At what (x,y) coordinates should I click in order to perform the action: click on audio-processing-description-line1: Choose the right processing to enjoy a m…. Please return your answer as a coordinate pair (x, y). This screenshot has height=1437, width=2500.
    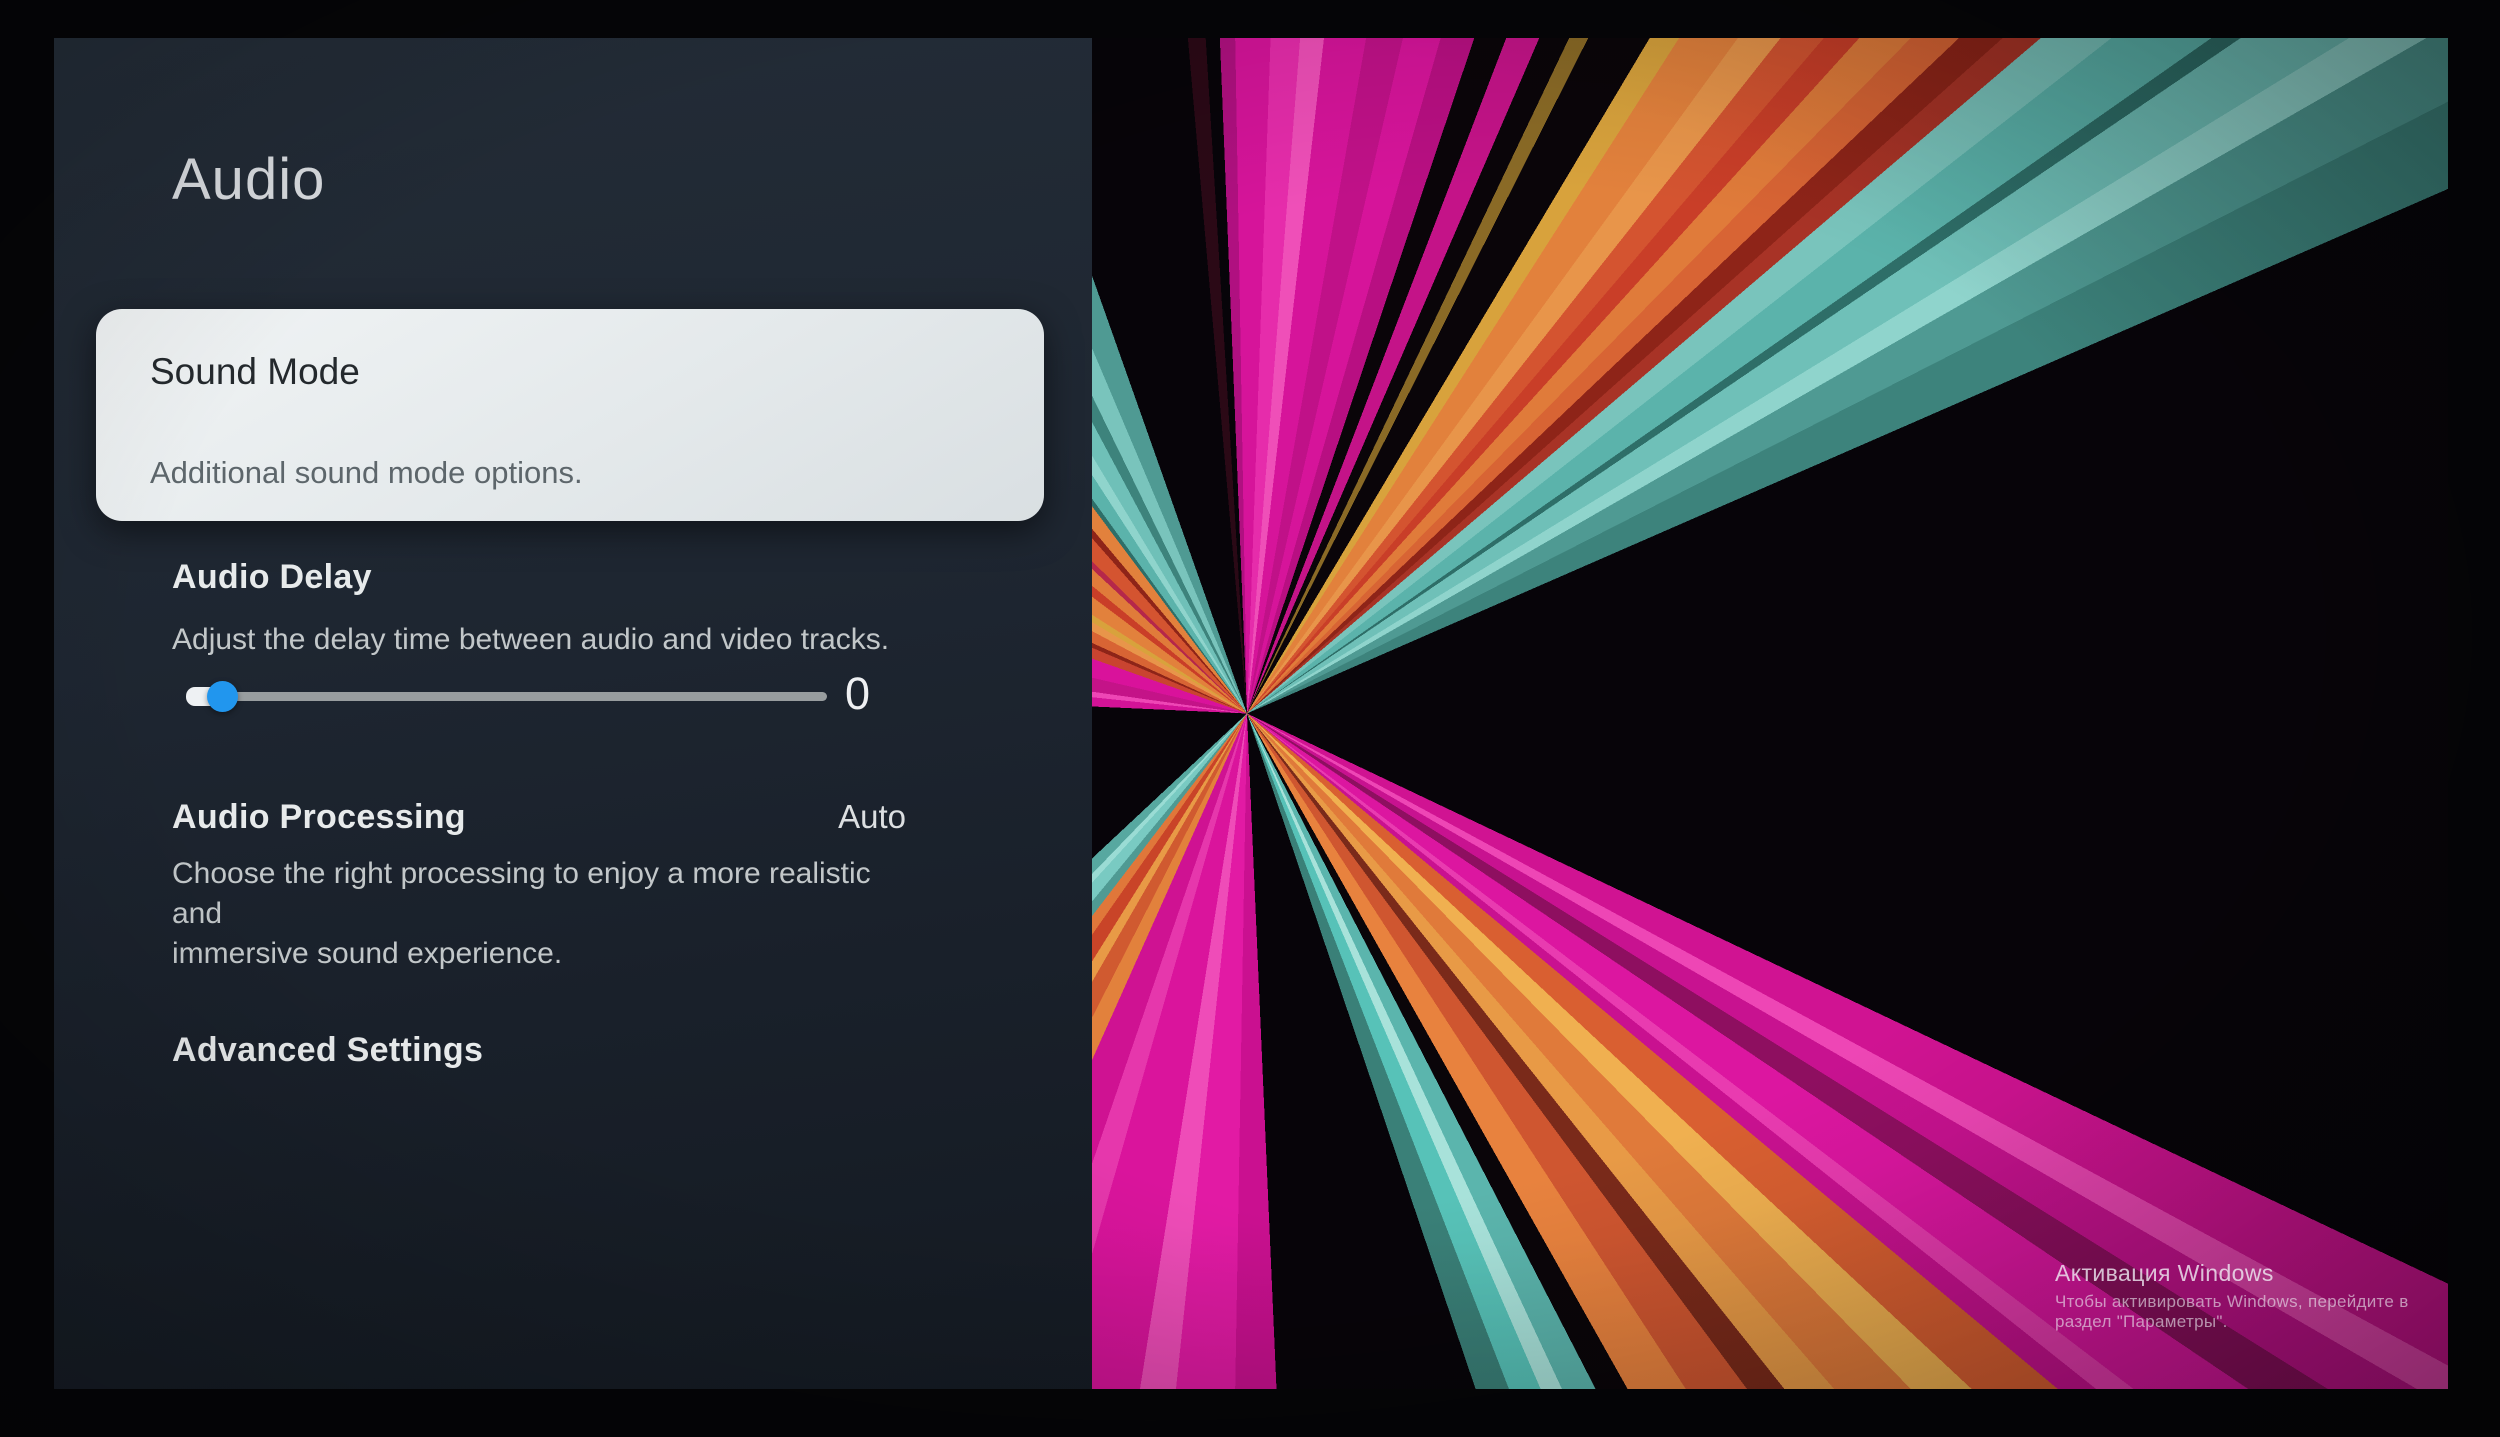
    Looking at the image, I should click on (521, 893).